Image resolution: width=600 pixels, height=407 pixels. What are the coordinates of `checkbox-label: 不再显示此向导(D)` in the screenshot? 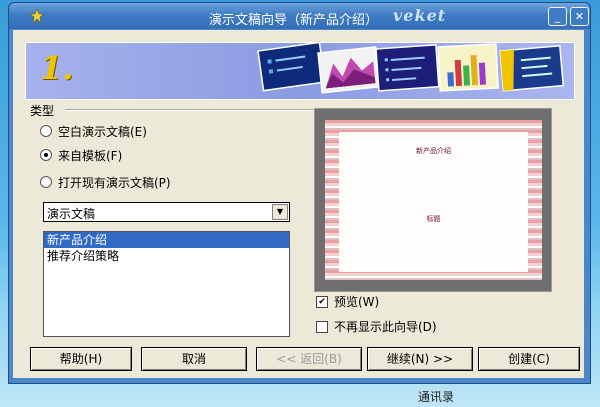 It's located at (385, 327).